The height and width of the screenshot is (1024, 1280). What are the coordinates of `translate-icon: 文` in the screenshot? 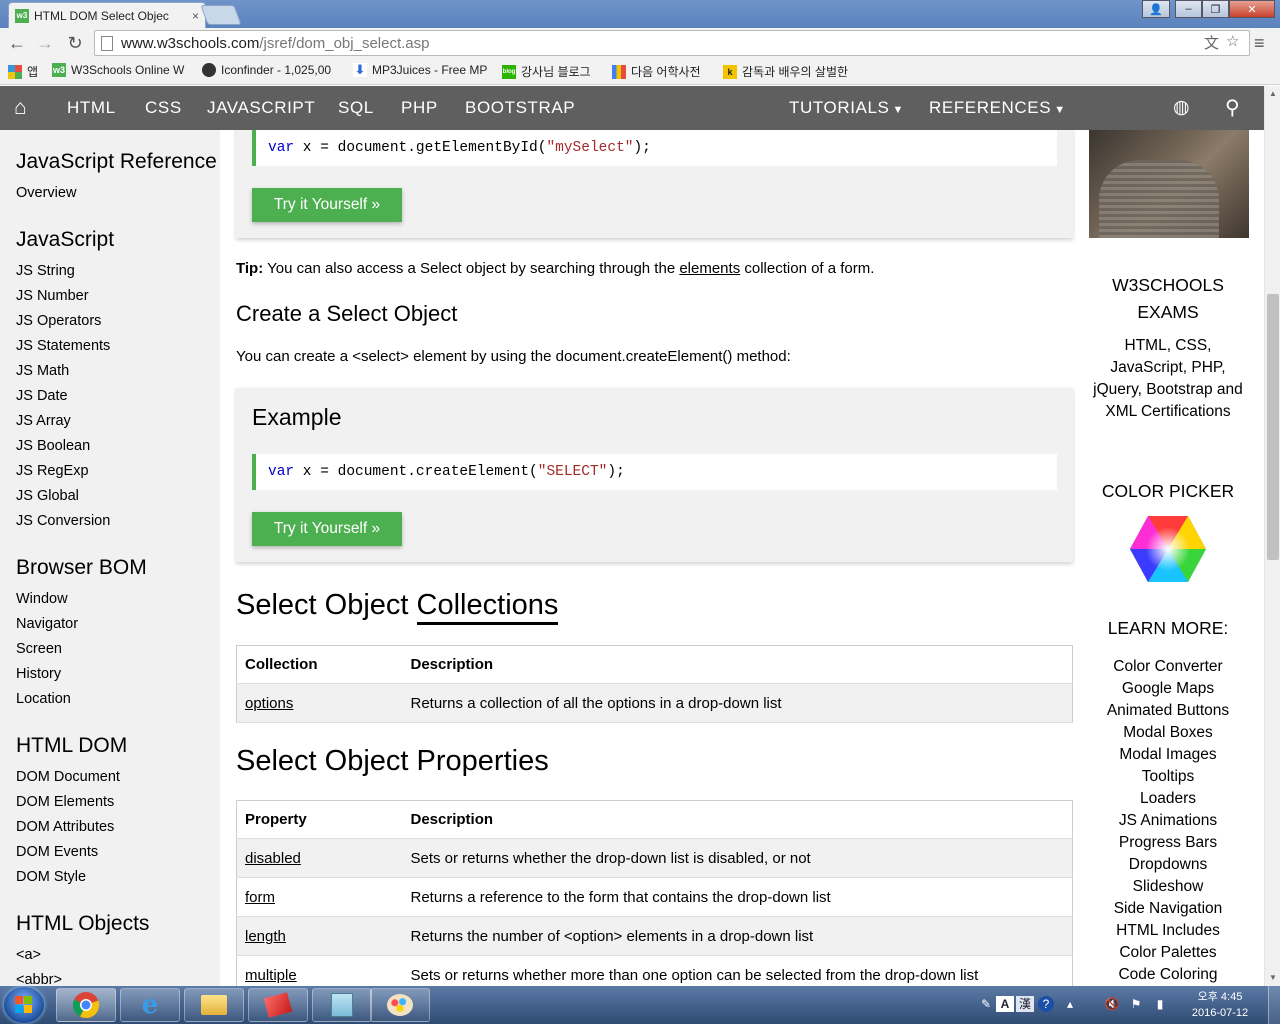 It's located at (1211, 42).